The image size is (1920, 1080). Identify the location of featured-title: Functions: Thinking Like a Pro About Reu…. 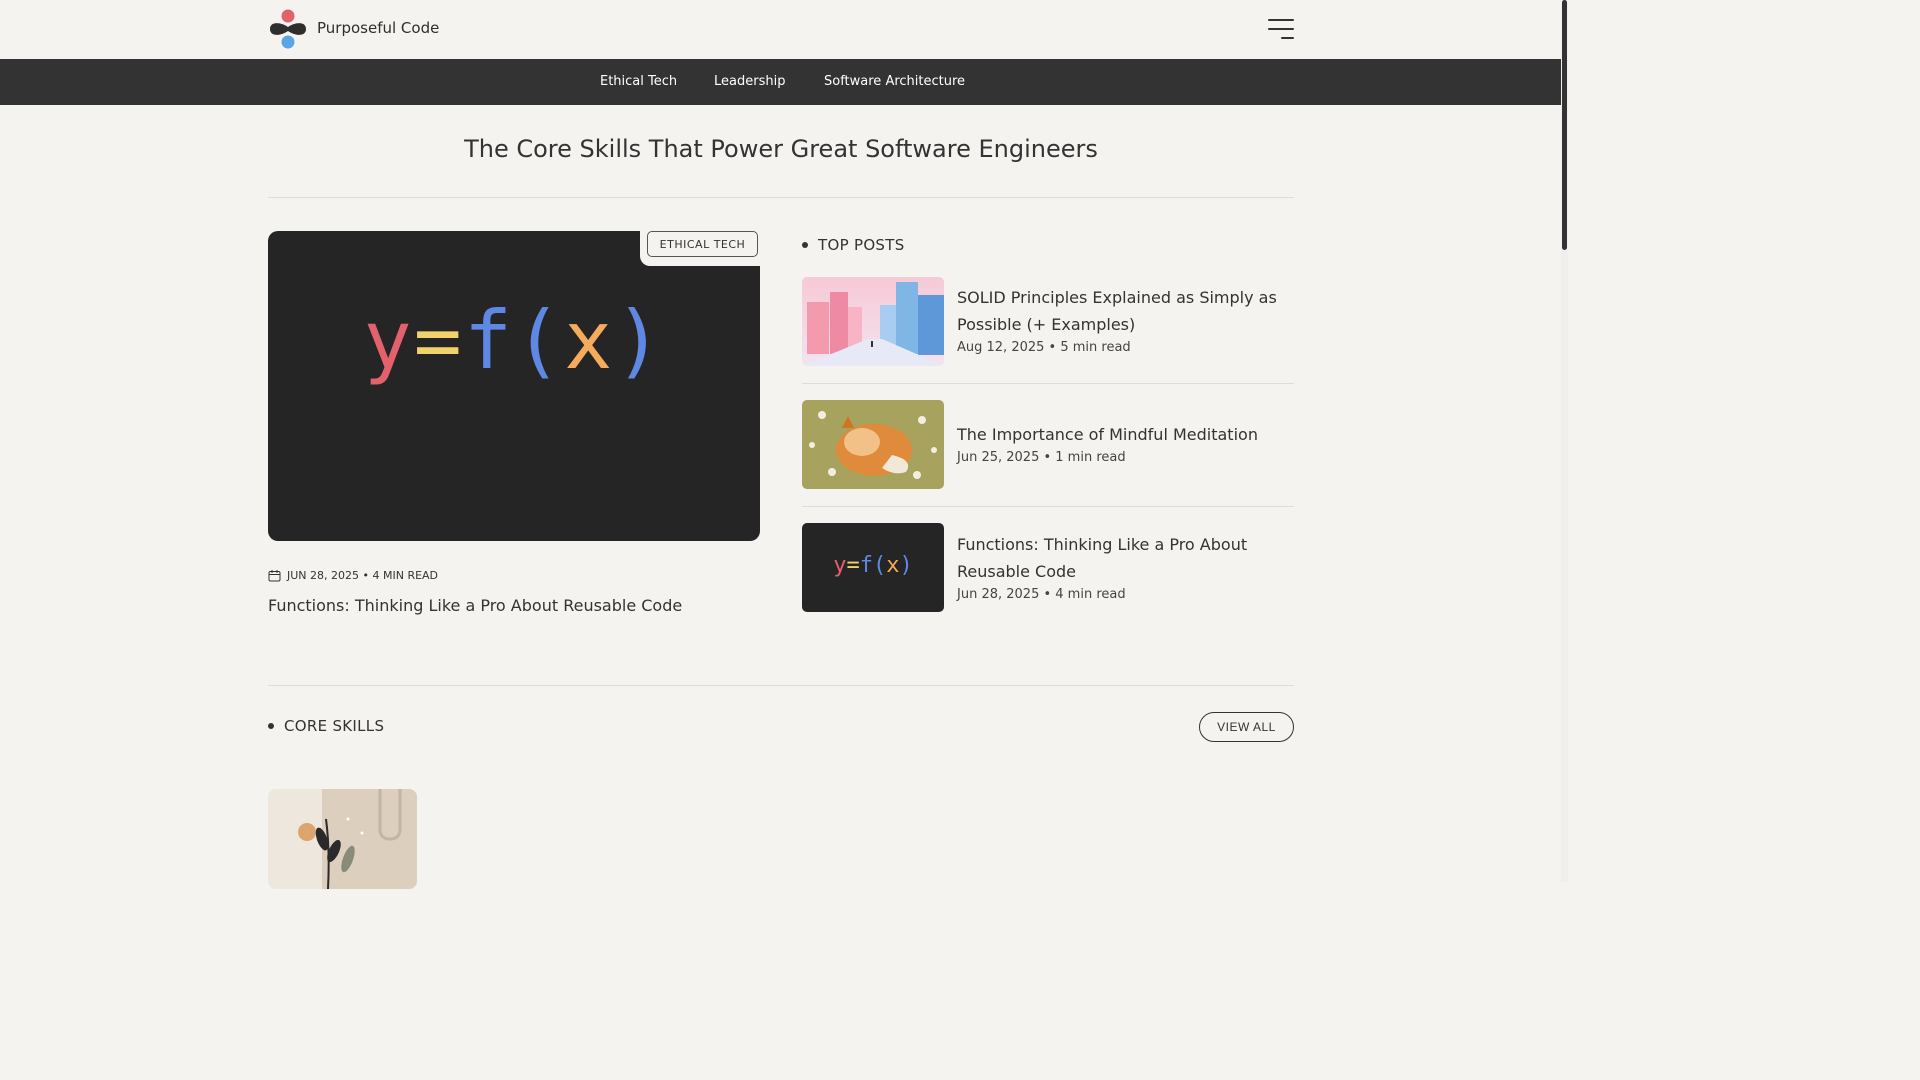
(475, 605).